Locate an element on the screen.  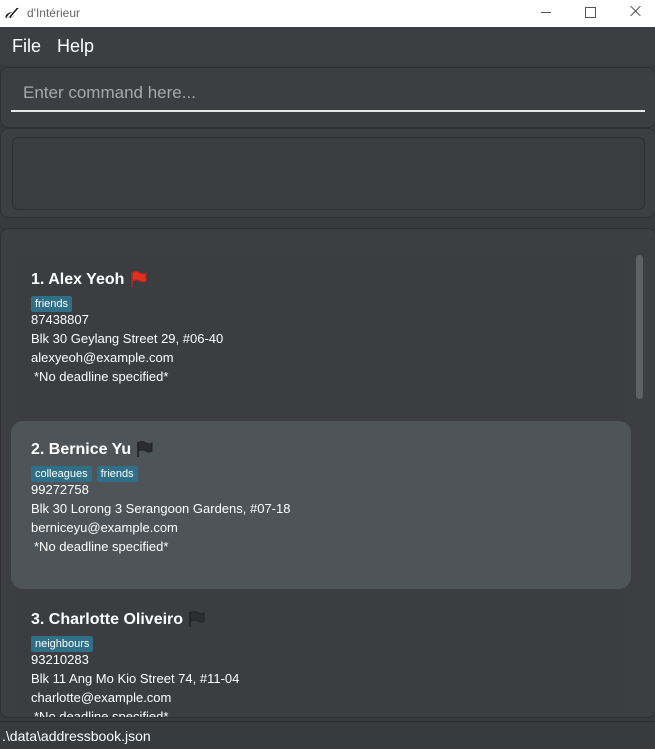
result-display-panel is located at coordinates (327, 173).